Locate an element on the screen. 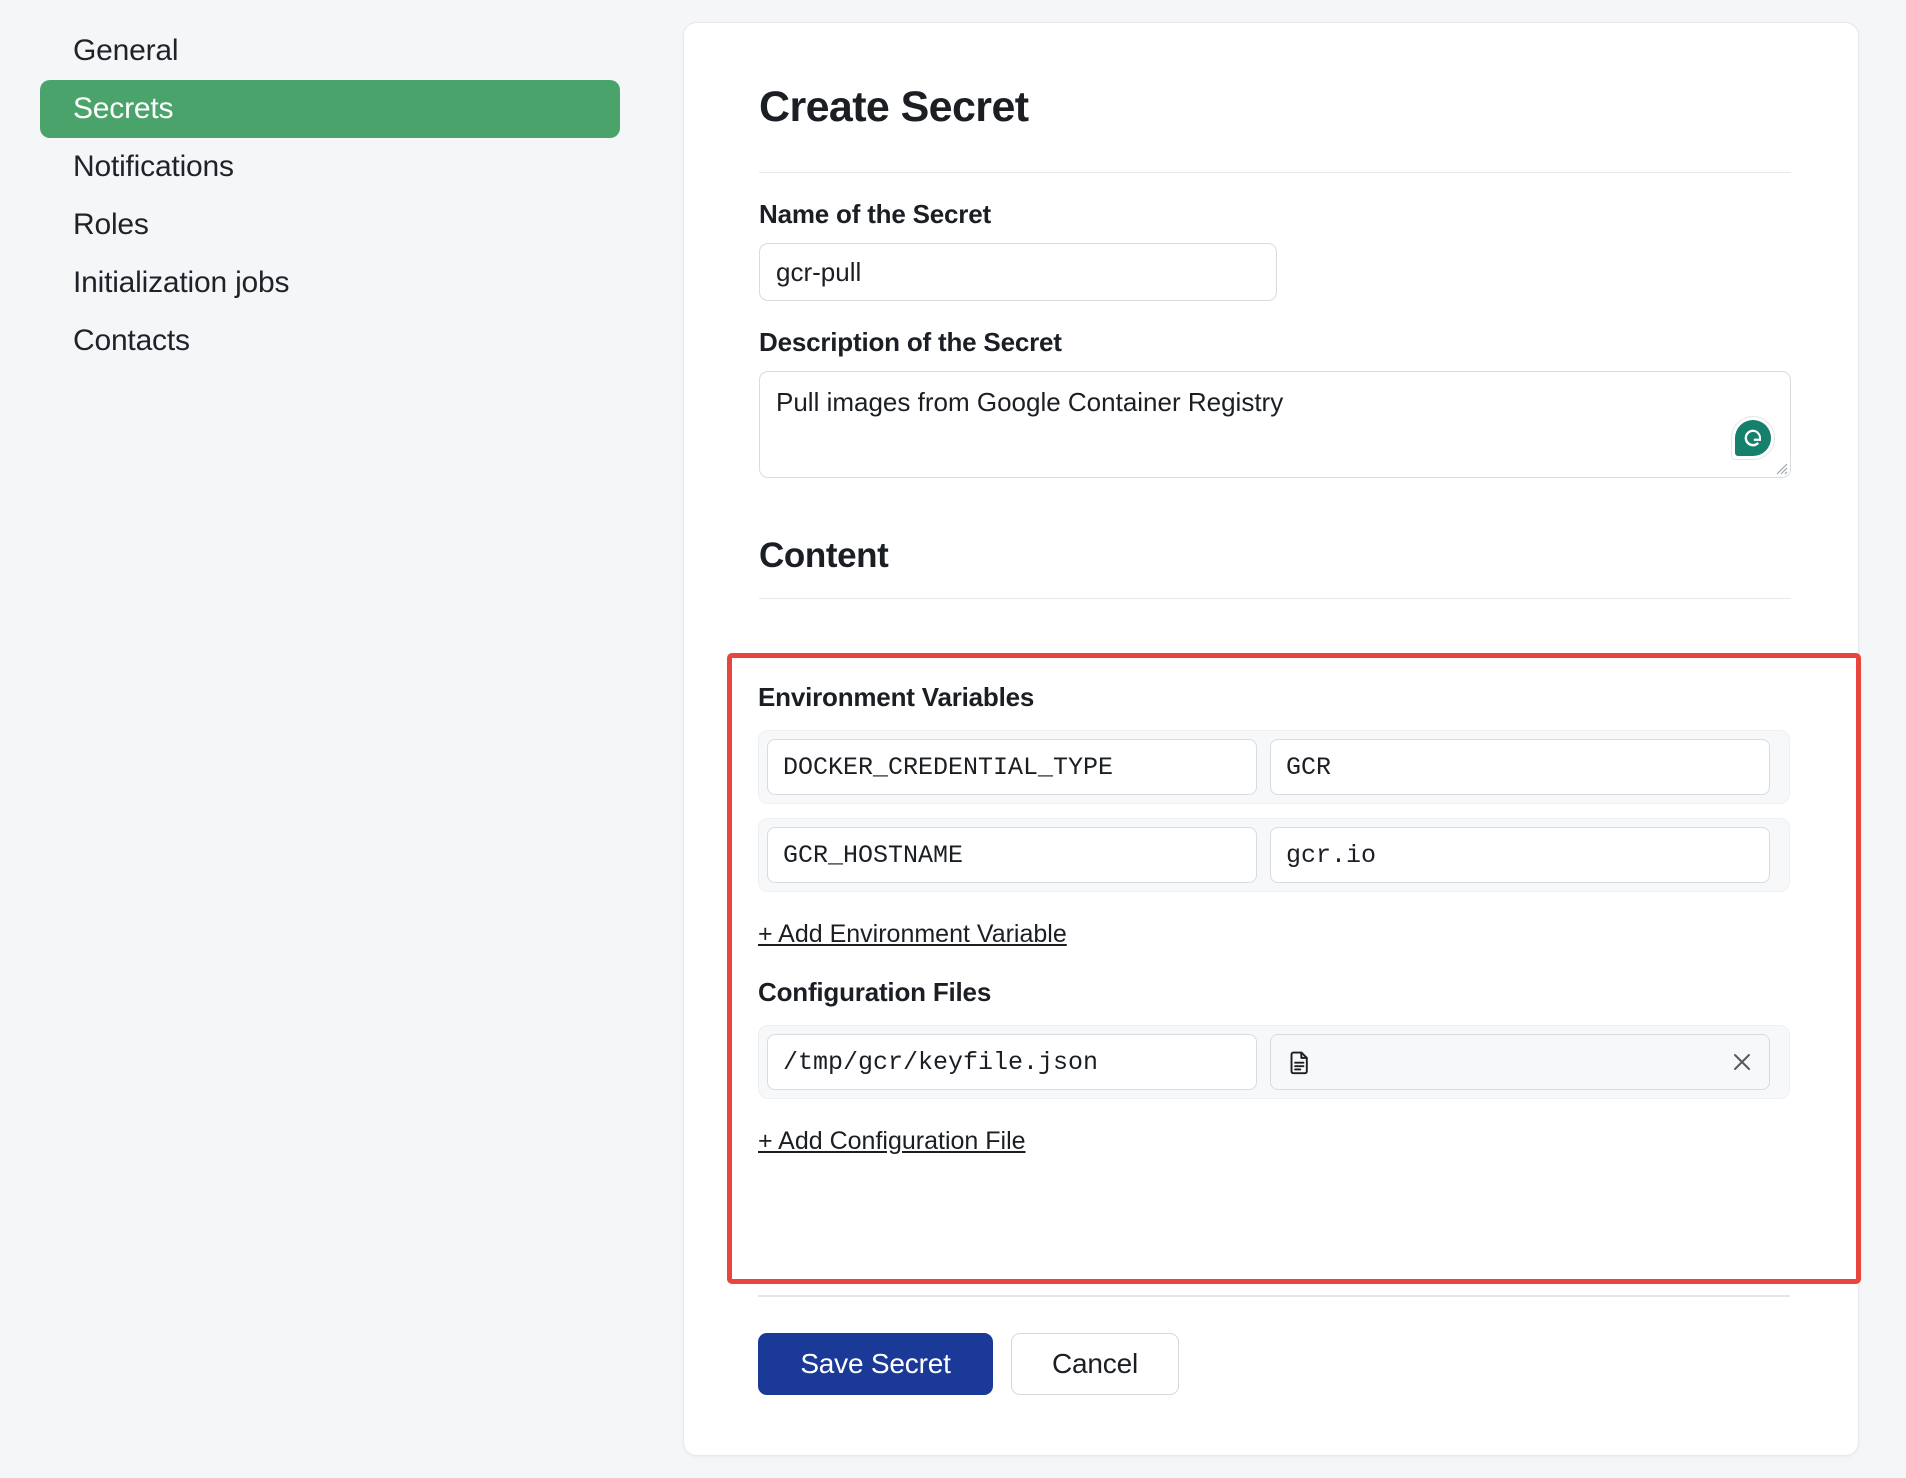  secret-description-textarea is located at coordinates (1275, 424).